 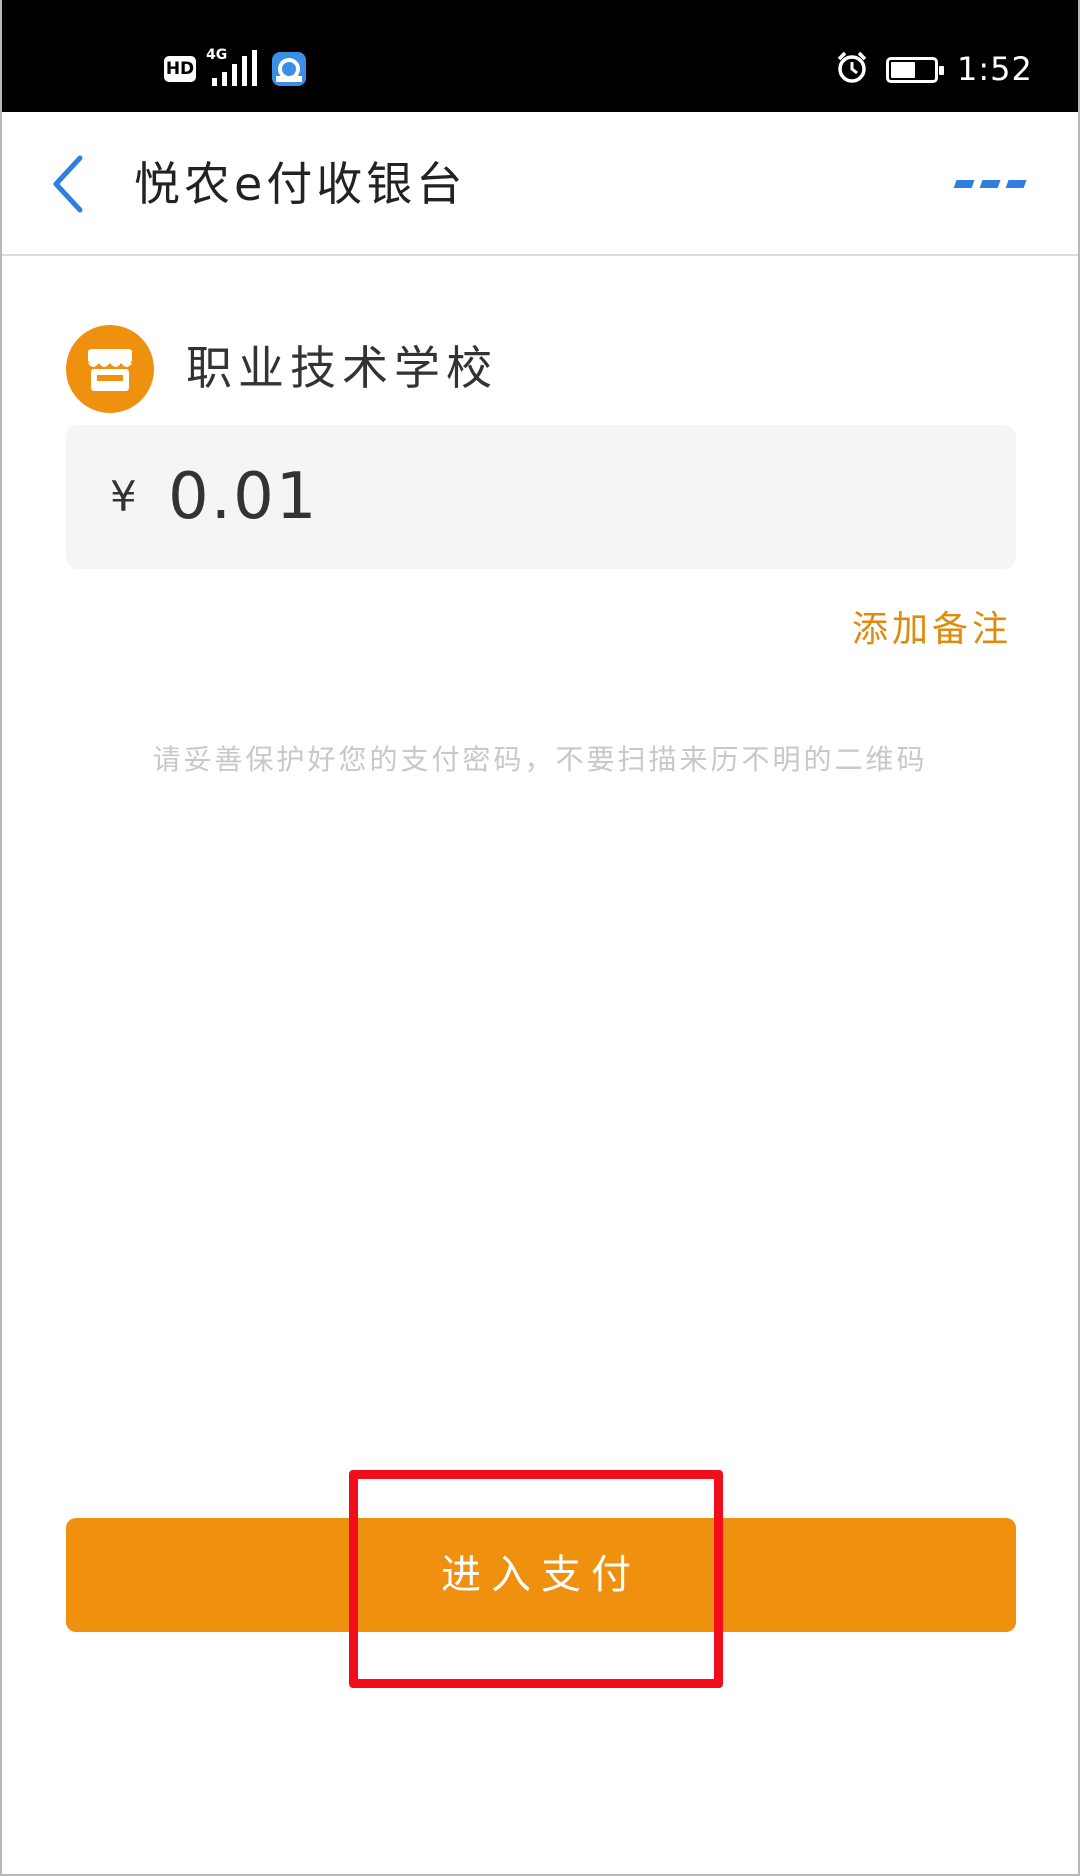 What do you see at coordinates (915, 70) in the screenshot?
I see `battery-icon` at bounding box center [915, 70].